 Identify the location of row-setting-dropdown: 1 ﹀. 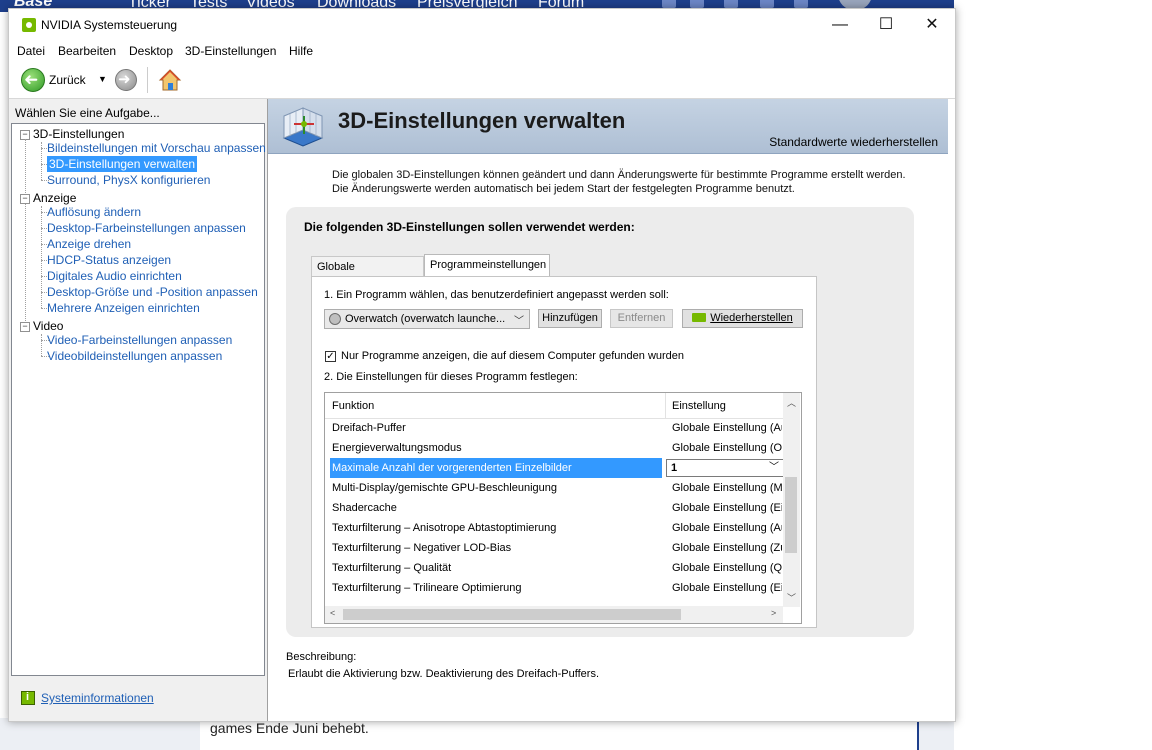
(724, 468).